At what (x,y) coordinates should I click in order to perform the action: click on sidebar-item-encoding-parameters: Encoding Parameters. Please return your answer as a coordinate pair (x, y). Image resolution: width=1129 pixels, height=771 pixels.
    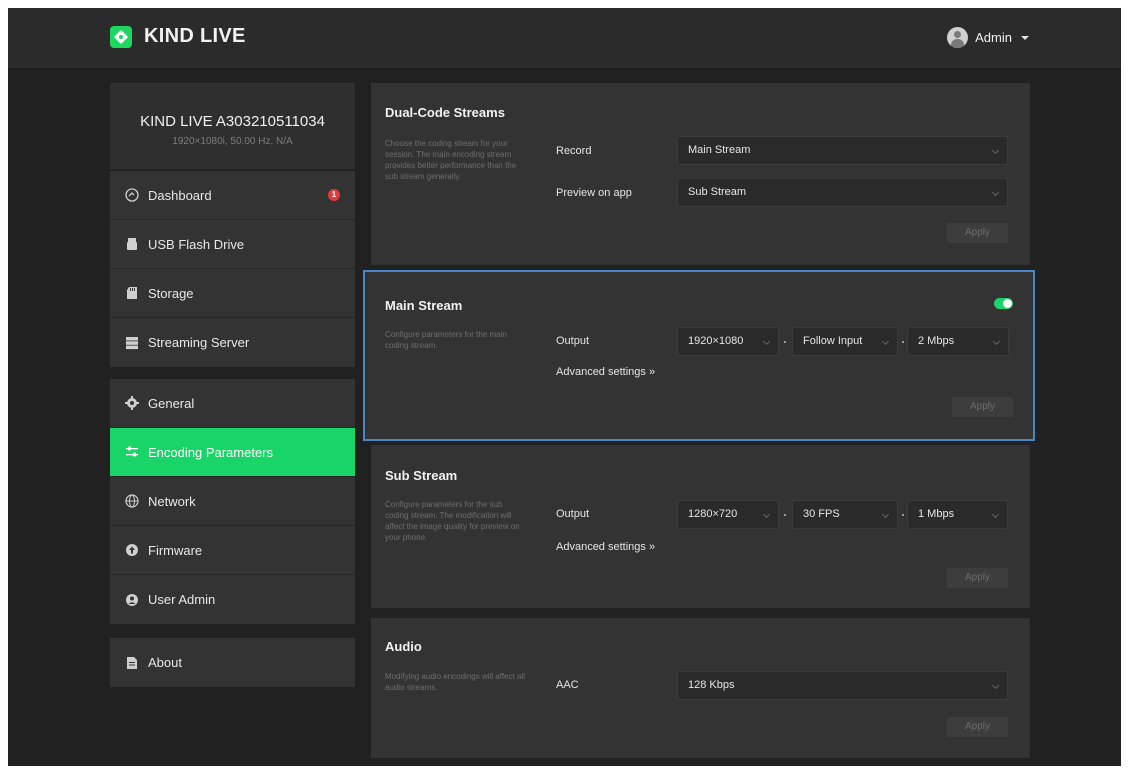
    Looking at the image, I should click on (232, 452).